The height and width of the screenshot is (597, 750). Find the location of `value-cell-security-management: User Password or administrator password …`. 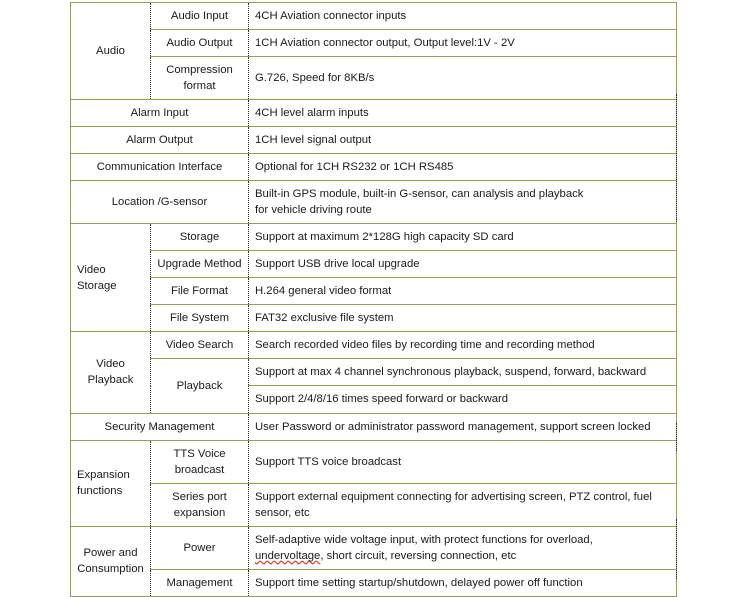

value-cell-security-management: User Password or administrator password … is located at coordinates (462, 426).